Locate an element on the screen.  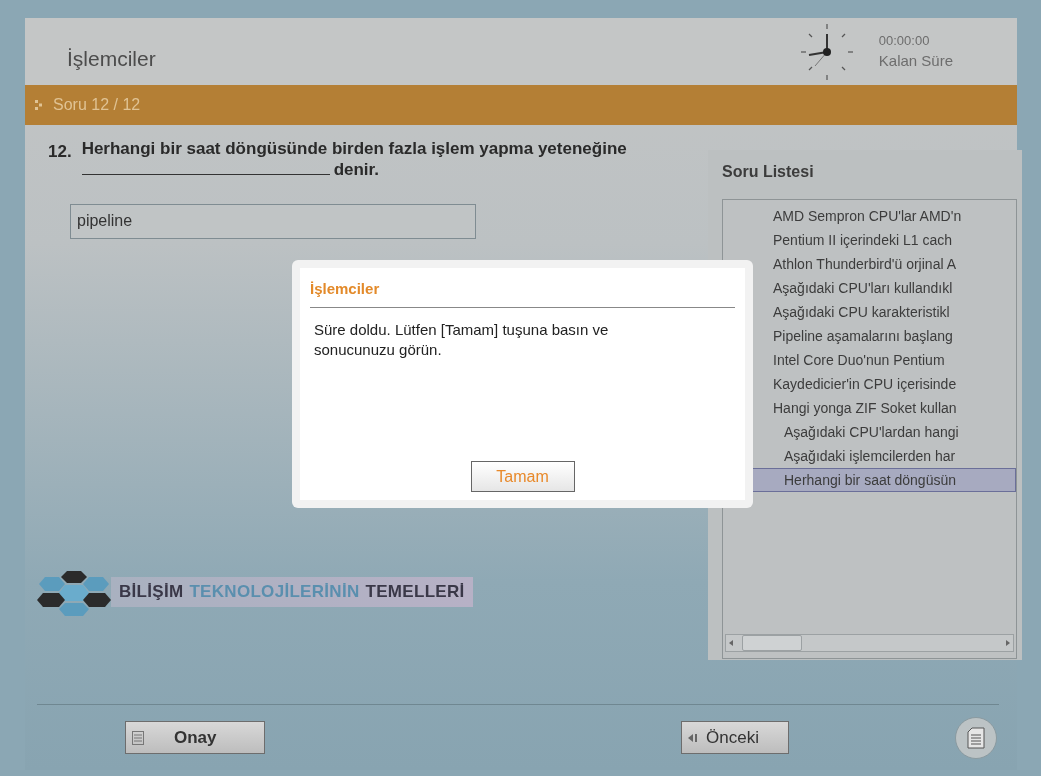
question-text-end: denir. is located at coordinates (356, 169).